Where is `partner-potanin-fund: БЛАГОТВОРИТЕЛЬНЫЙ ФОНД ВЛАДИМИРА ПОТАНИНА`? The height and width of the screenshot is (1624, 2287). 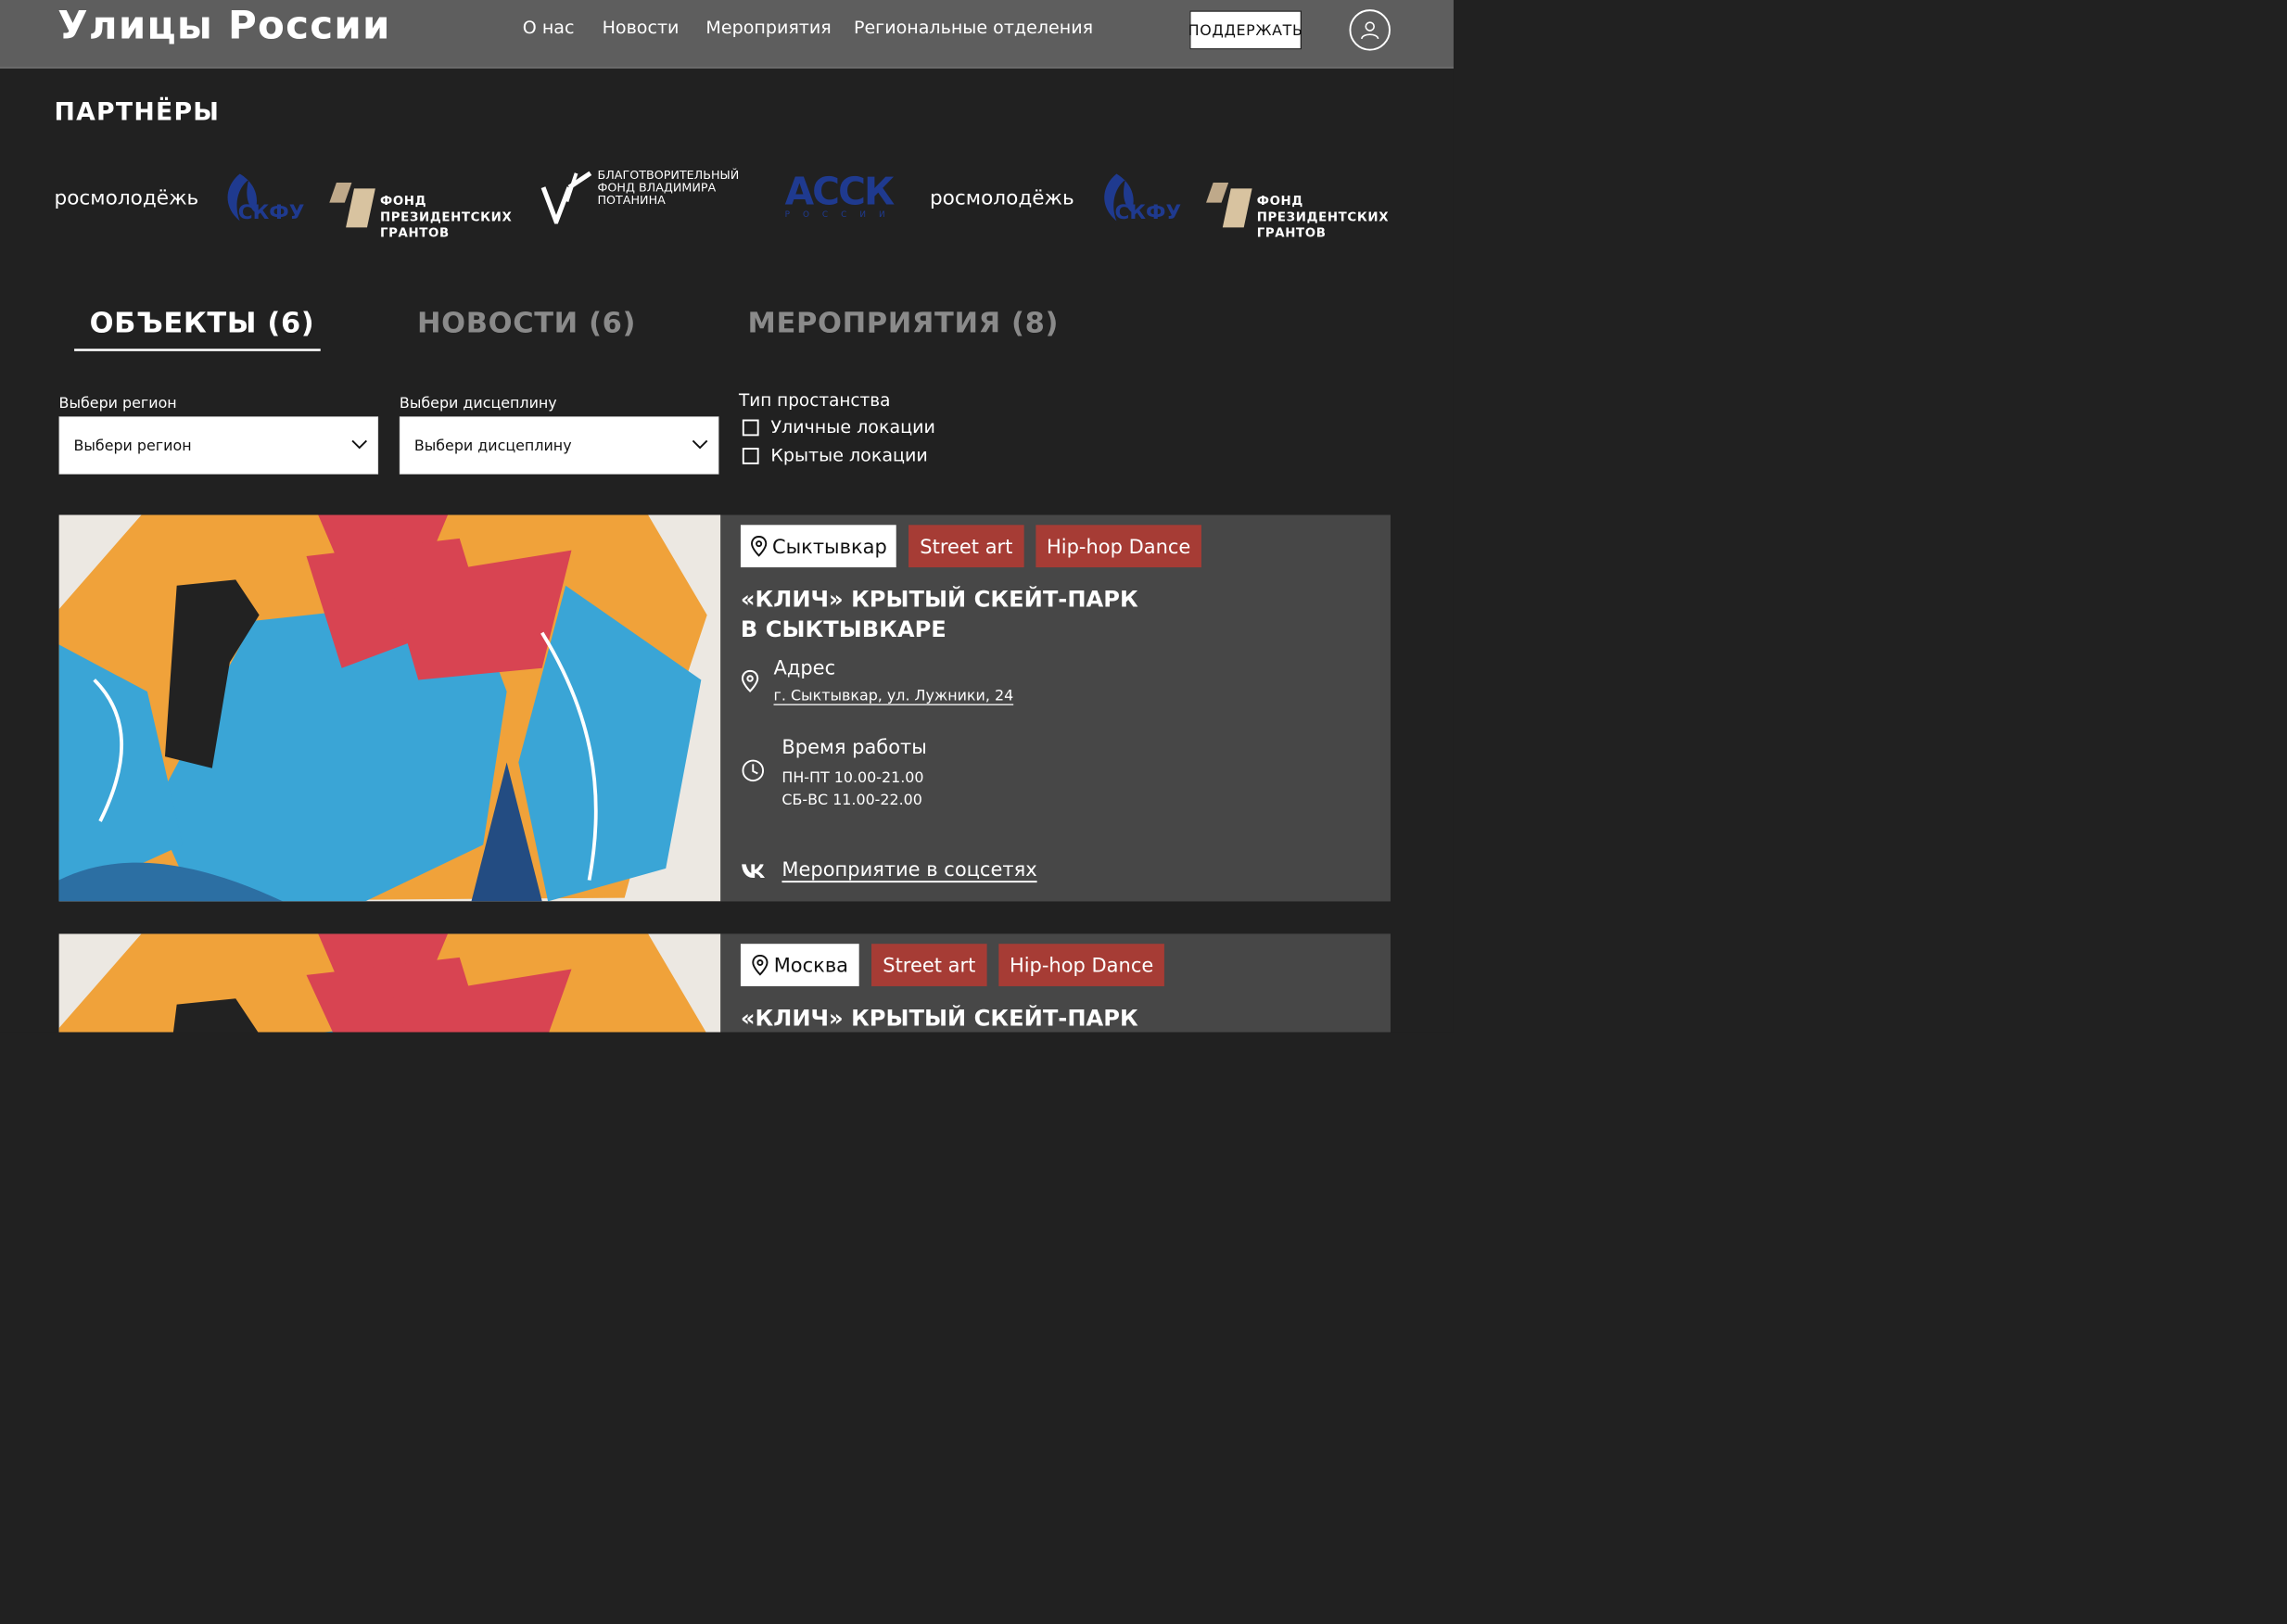
partner-potanin-fund: БЛАГОТВОРИТЕЛЬНЫЙ ФОНД ВЛАДИМИРА ПОТАНИНА is located at coordinates (640, 195).